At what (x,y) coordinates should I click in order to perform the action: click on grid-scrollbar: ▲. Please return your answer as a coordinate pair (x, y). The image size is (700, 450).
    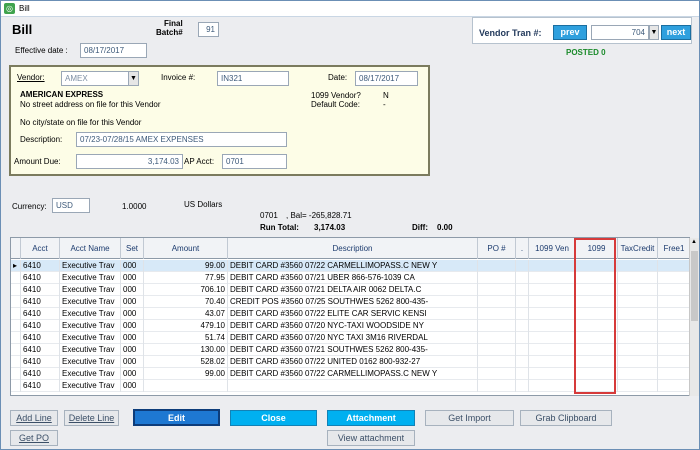
    Looking at the image, I should click on (694, 317).